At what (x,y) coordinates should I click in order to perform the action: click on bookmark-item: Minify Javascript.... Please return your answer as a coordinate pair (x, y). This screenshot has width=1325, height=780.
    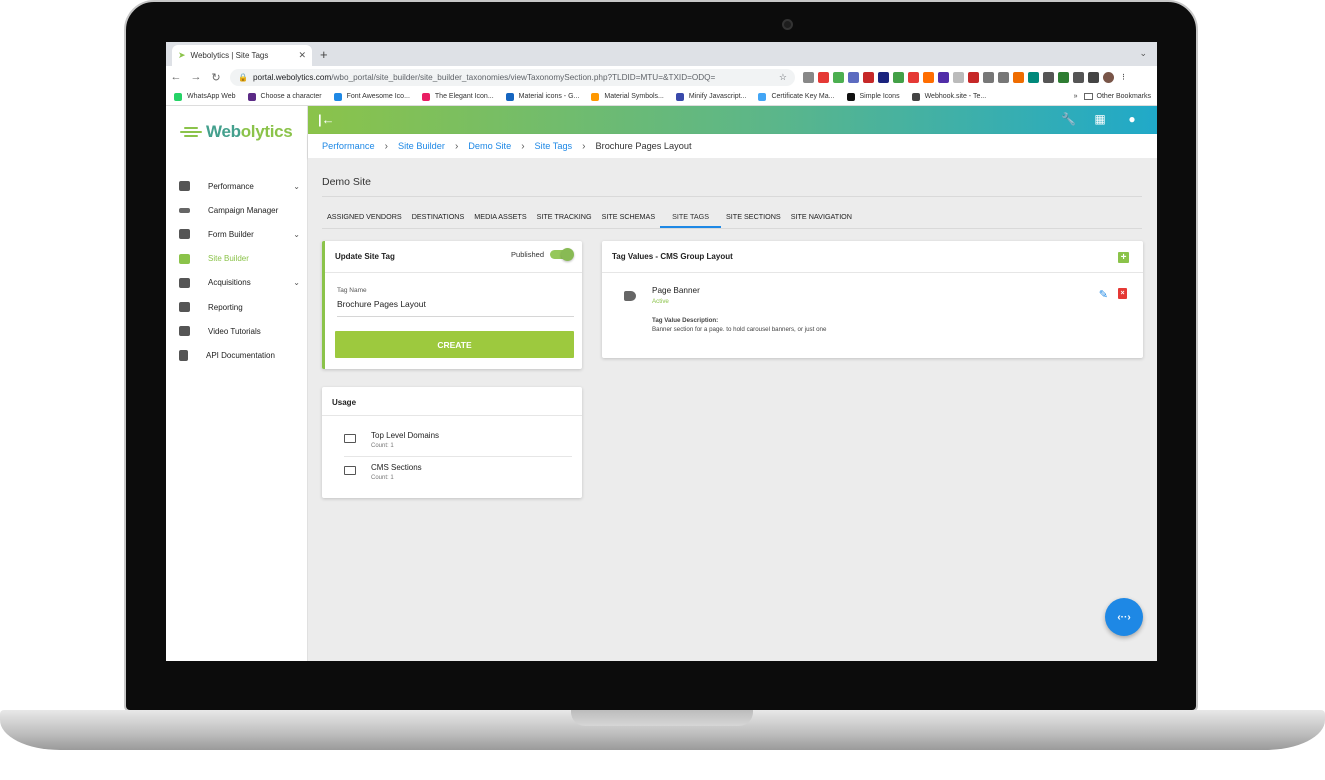
    Looking at the image, I should click on (711, 96).